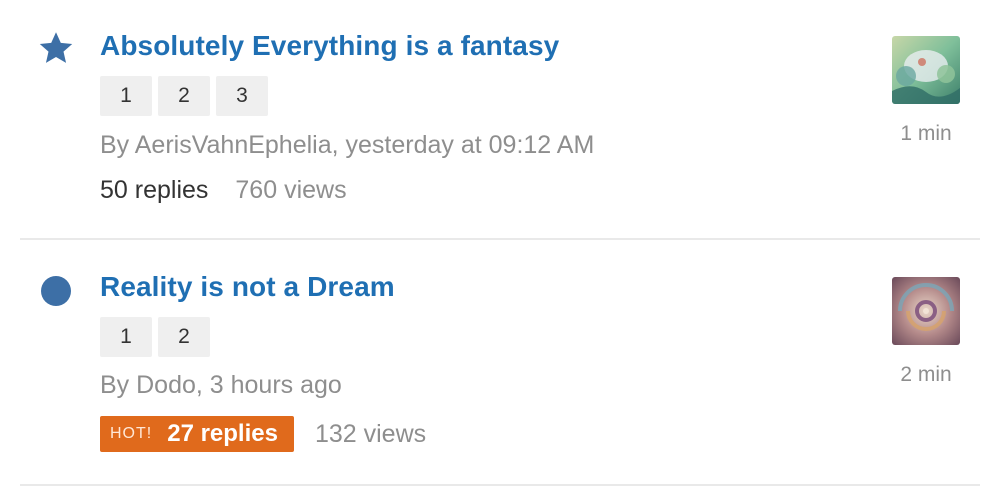  I want to click on page-links: 1 2 3, so click(184, 96).